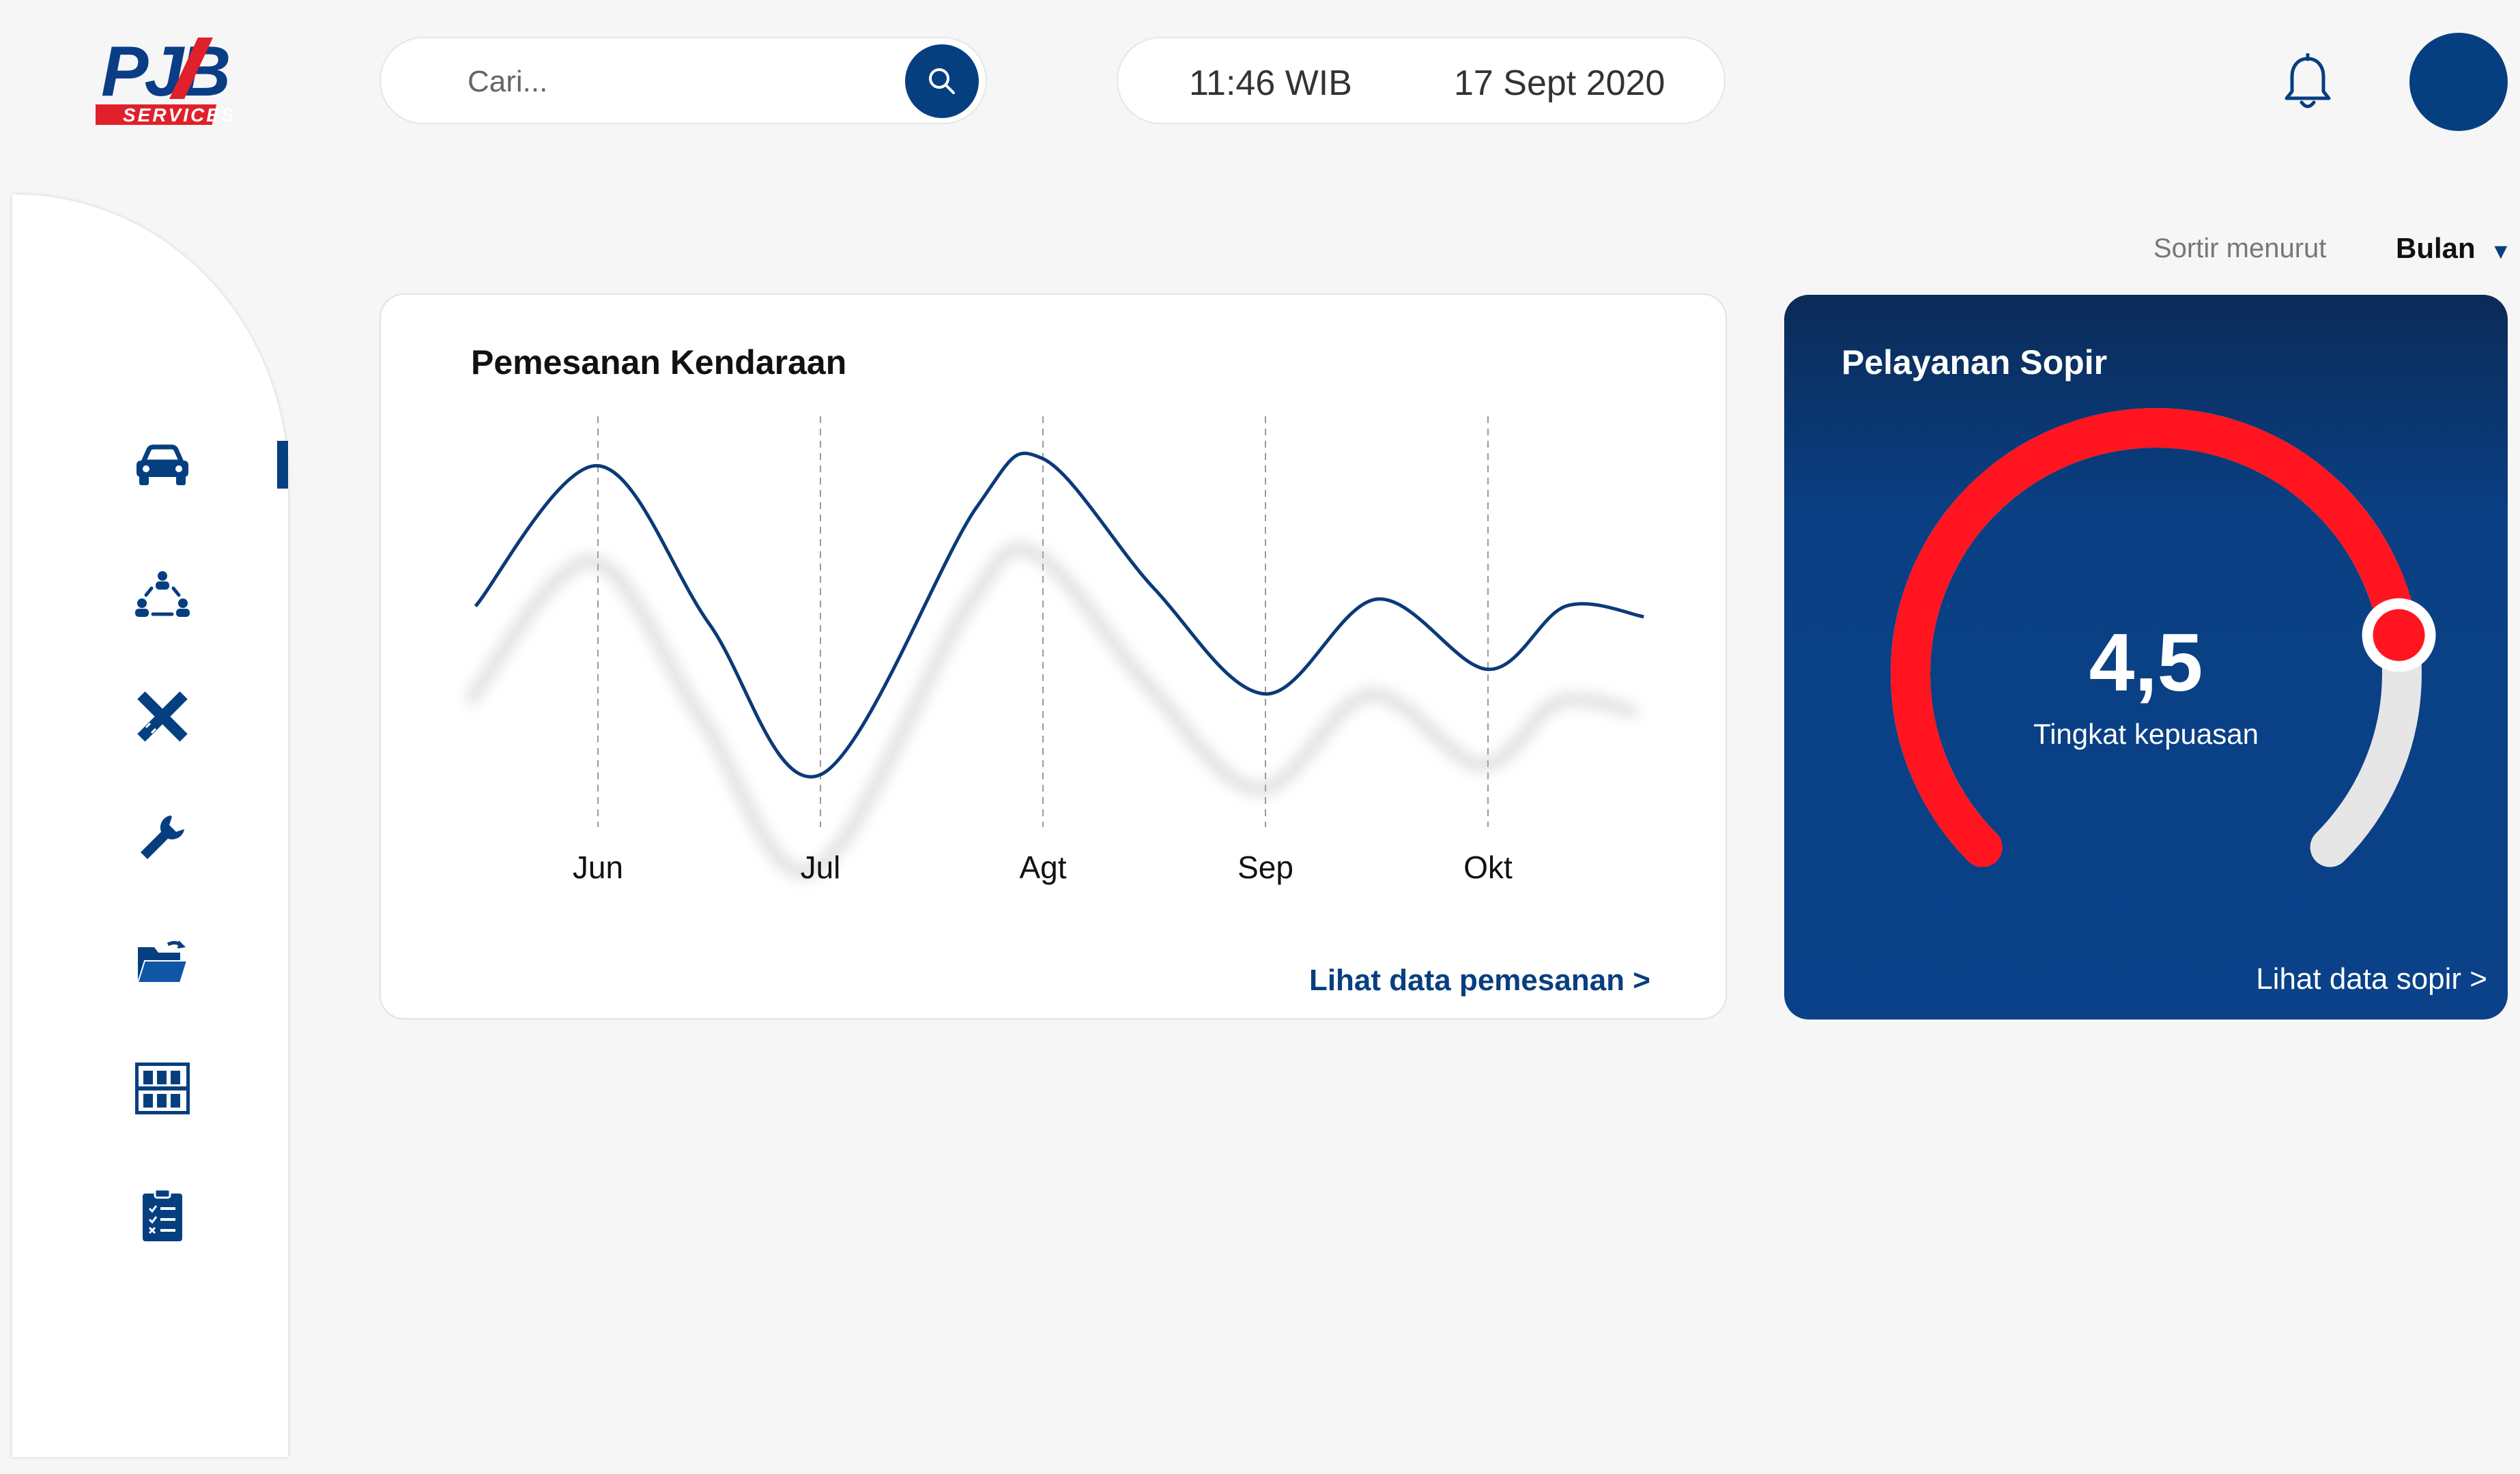 Image resolution: width=2520 pixels, height=1474 pixels. Describe the element at coordinates (1265, 867) in the screenshot. I see `x-tick-label: Sep` at that location.